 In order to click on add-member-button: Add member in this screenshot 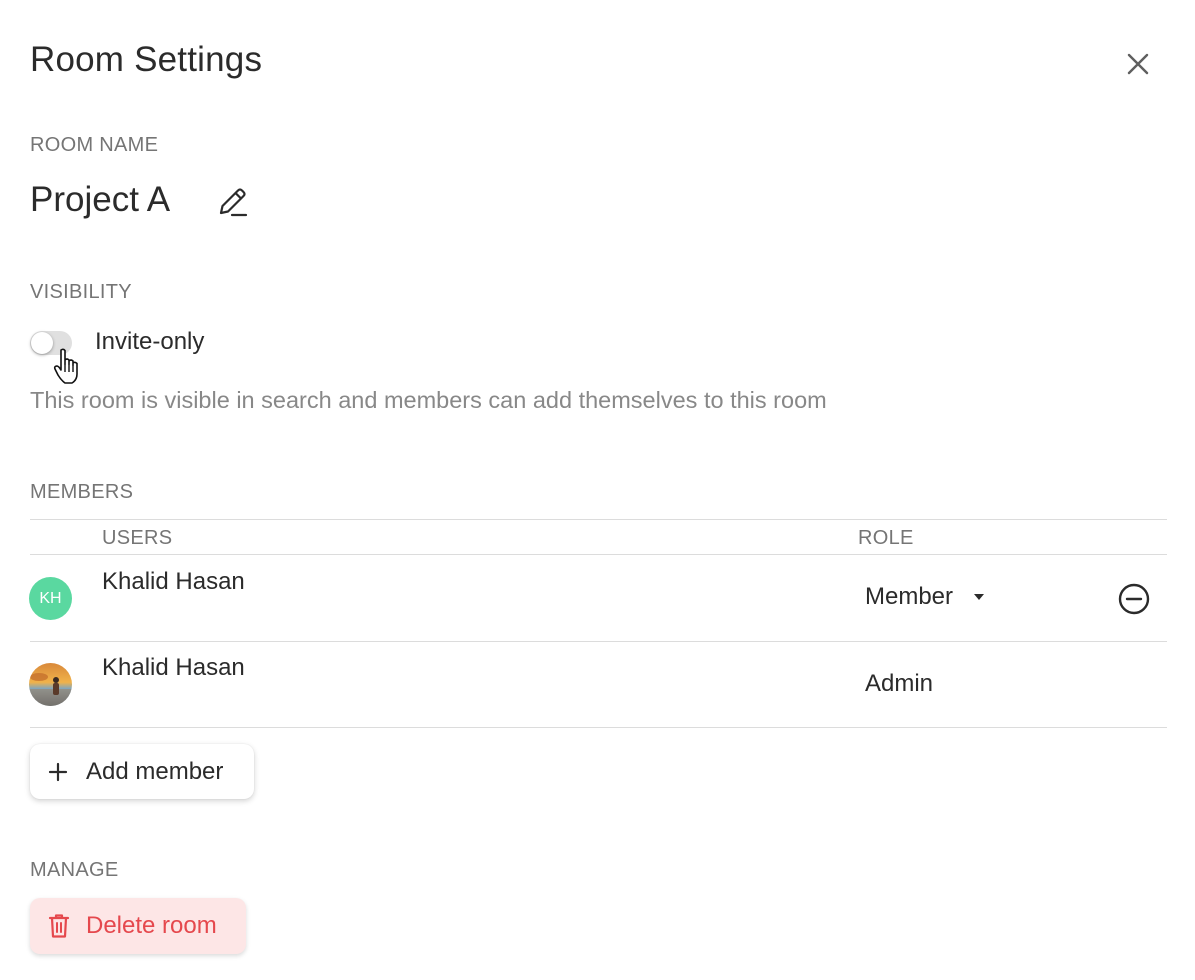, I will do `click(142, 771)`.